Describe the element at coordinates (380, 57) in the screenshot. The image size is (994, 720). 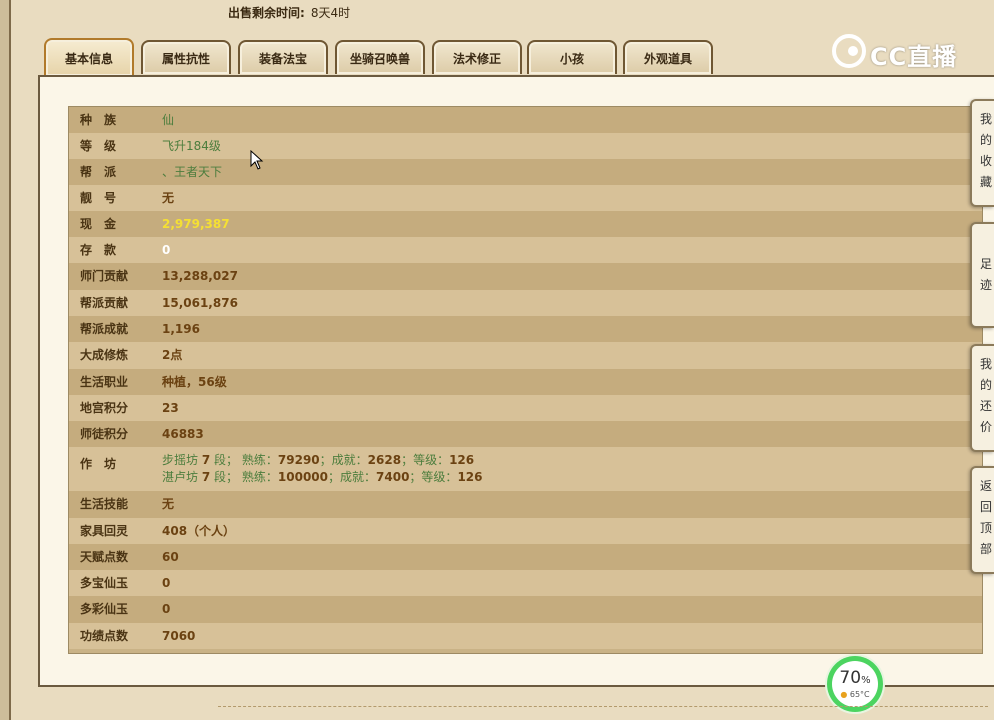
I see `tab-mounts-pets: 坐骑召唤兽` at that location.